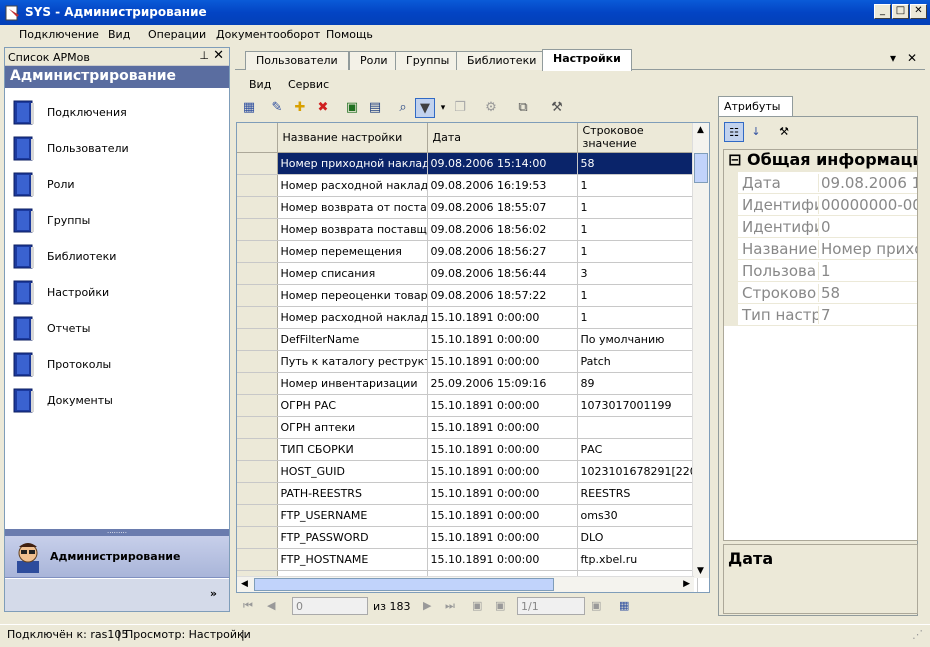 This screenshot has height=647, width=930. Describe the element at coordinates (268, 34) in the screenshot. I see `menu-docflow: Документооборот` at that location.